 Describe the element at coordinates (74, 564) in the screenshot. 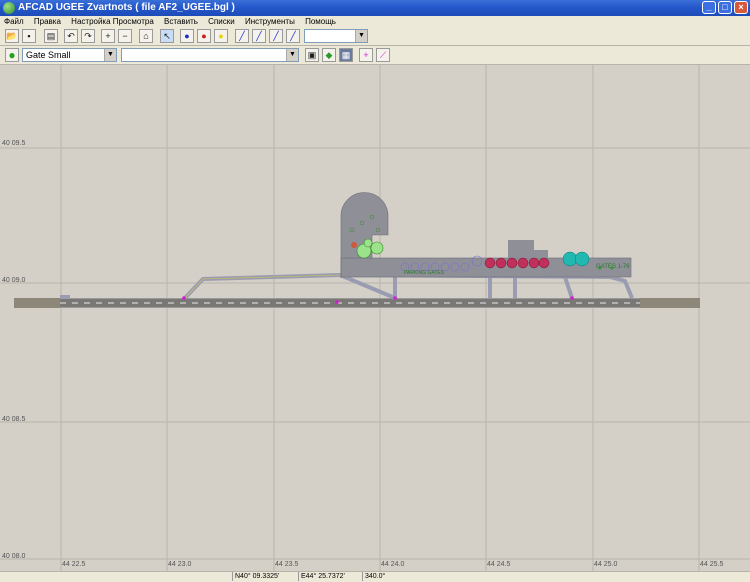

I see `lon-label: 44 22.5` at that location.